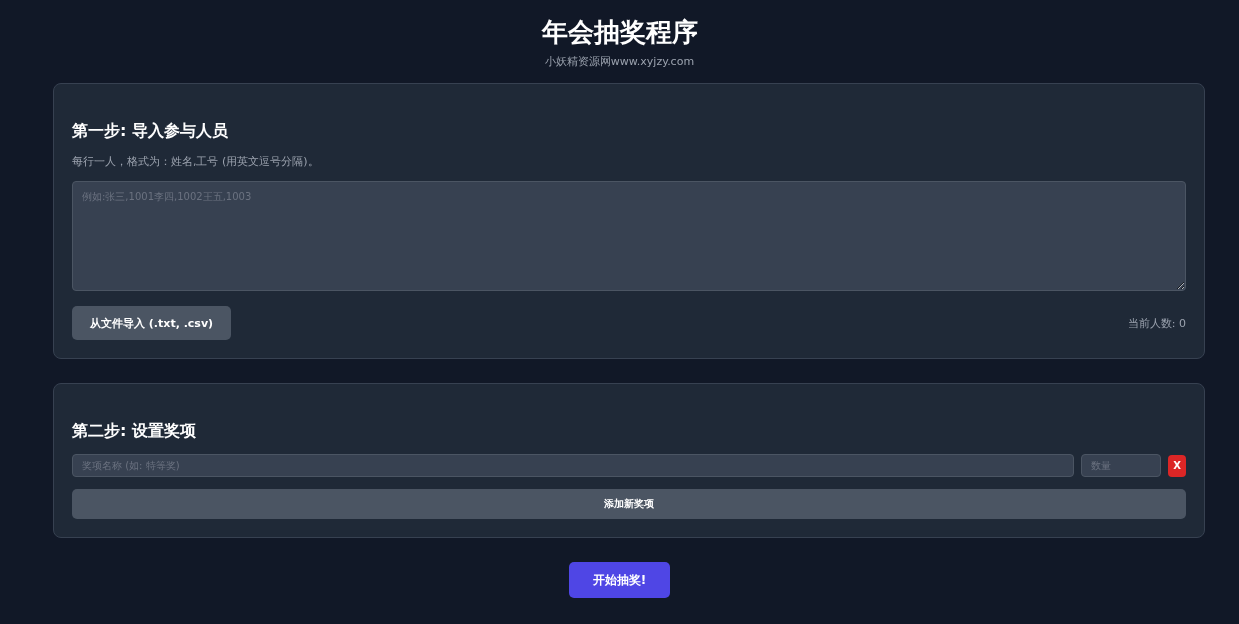 The image size is (1239, 624). I want to click on participant-count: 当前人数: 0, so click(1156, 323).